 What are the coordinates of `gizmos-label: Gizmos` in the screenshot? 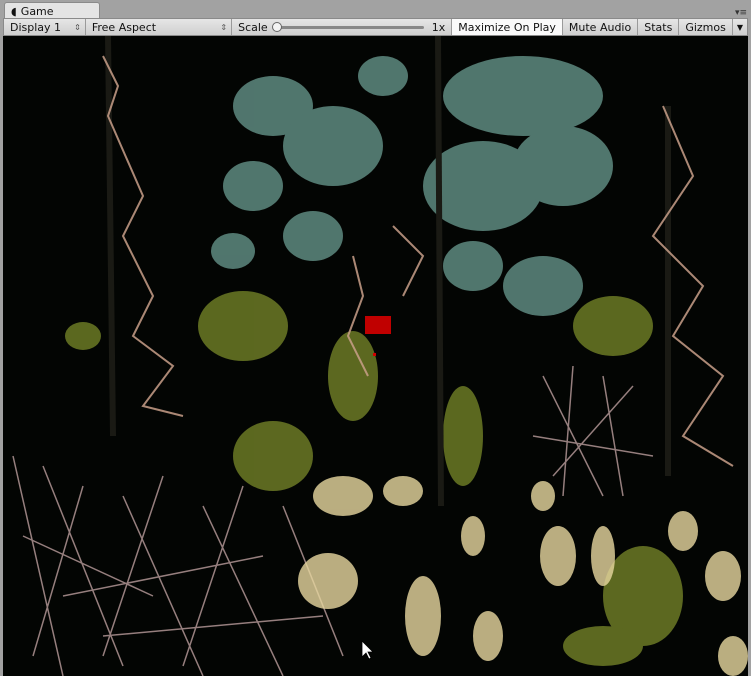 It's located at (705, 27).